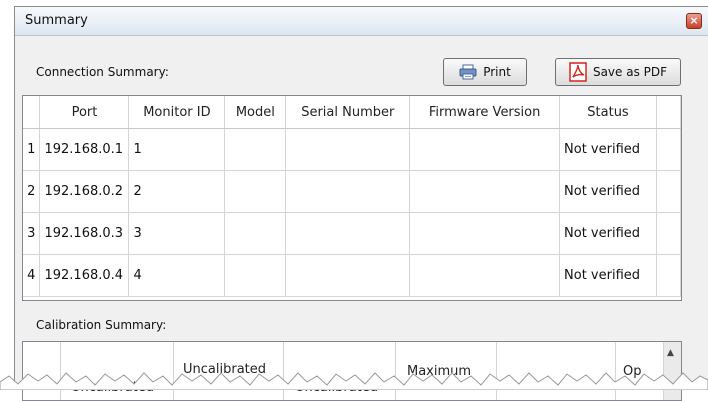 This screenshot has height=401, width=708. What do you see at coordinates (497, 72) in the screenshot?
I see `print-label: Print` at bounding box center [497, 72].